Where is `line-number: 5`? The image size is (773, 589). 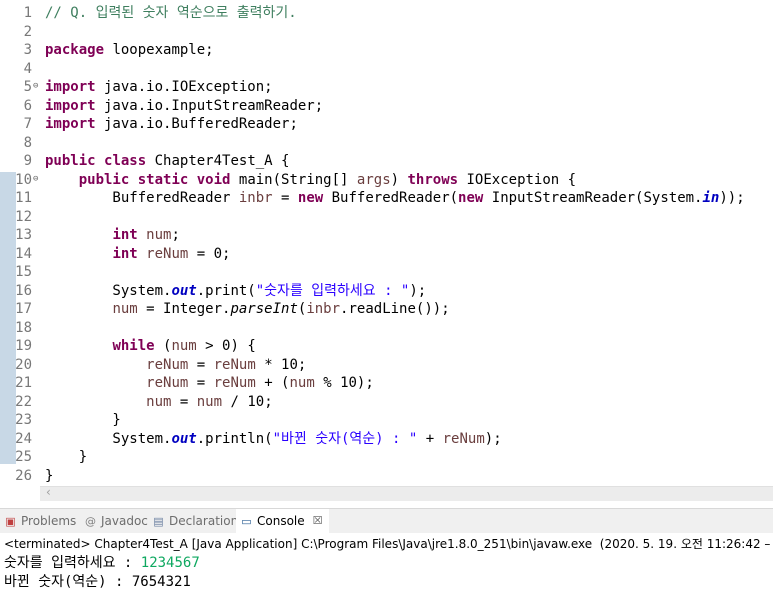 line-number: 5 is located at coordinates (27, 87).